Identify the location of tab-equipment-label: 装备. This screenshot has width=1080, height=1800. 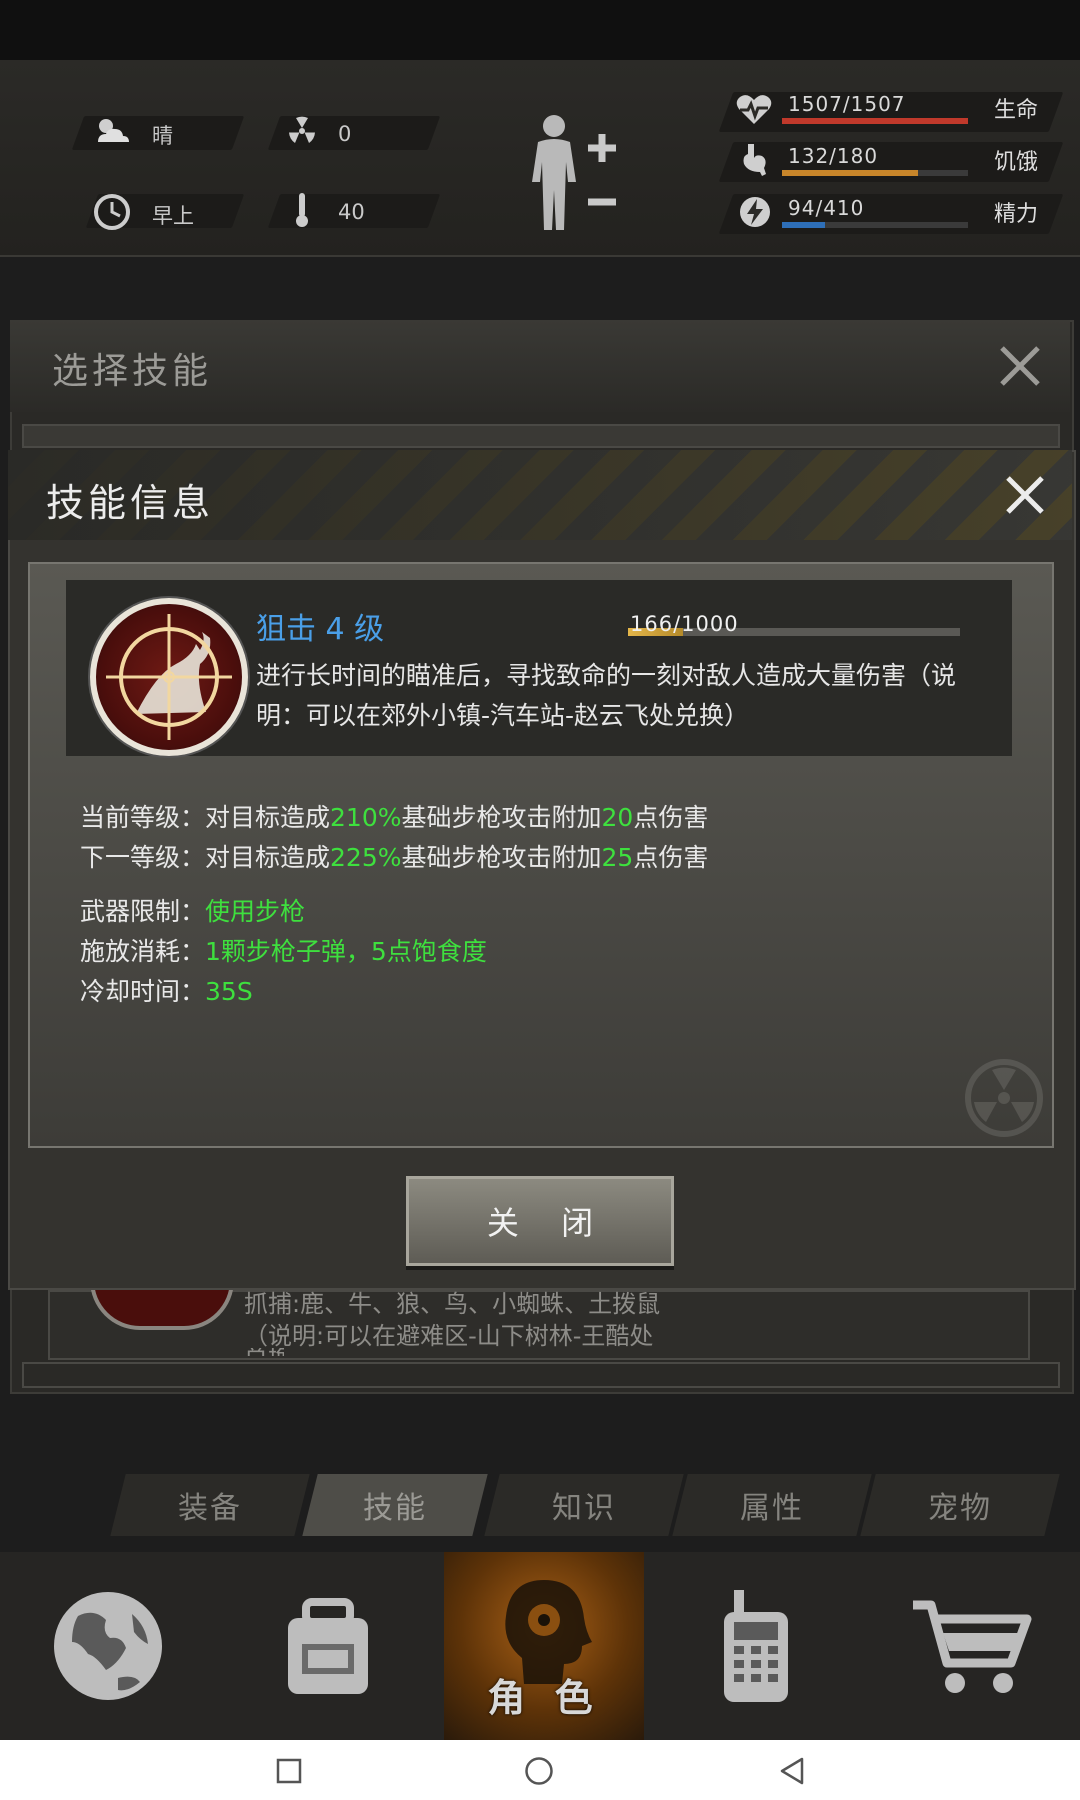
(210, 1508).